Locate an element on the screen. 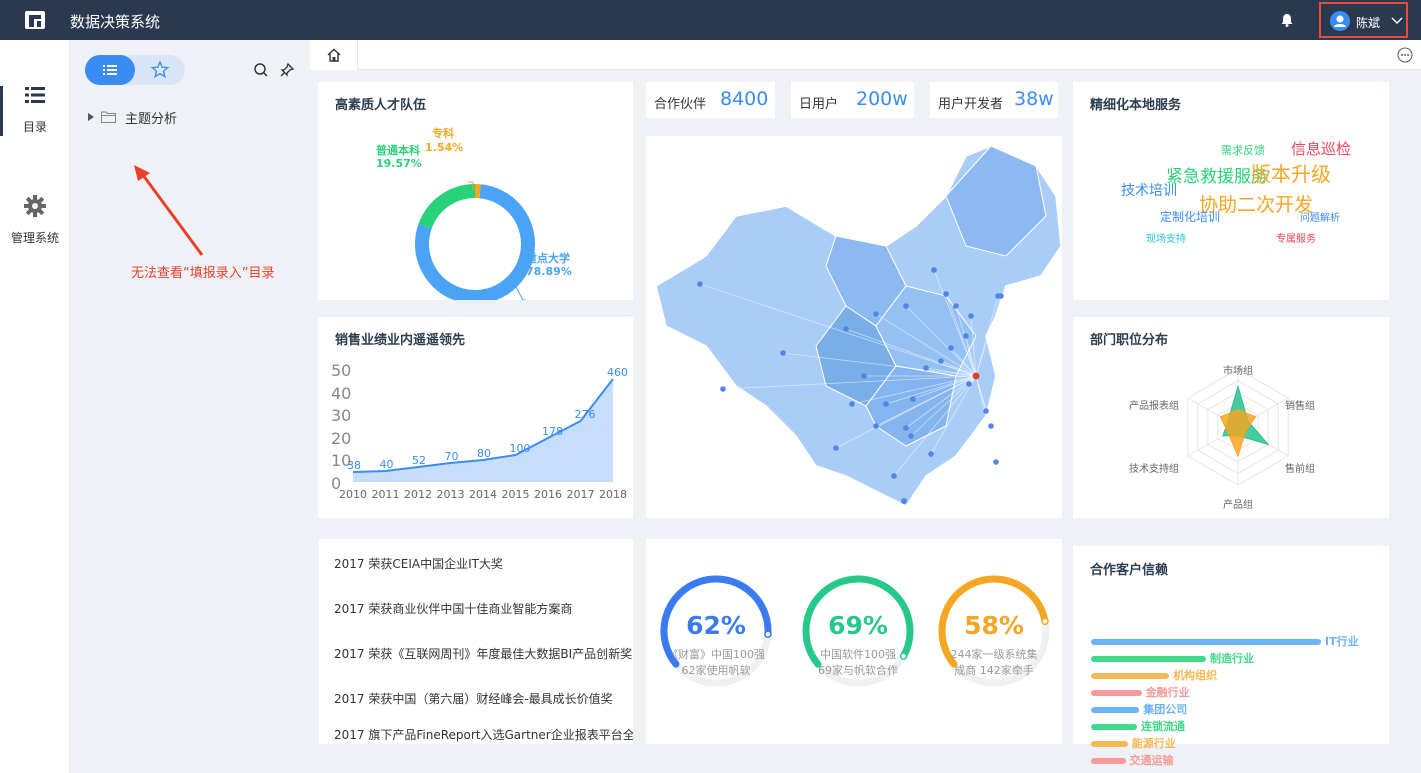 This screenshot has width=1421, height=773. gauge-caption: 《财富》中国100强 62家使用帆软 is located at coordinates (716, 663).